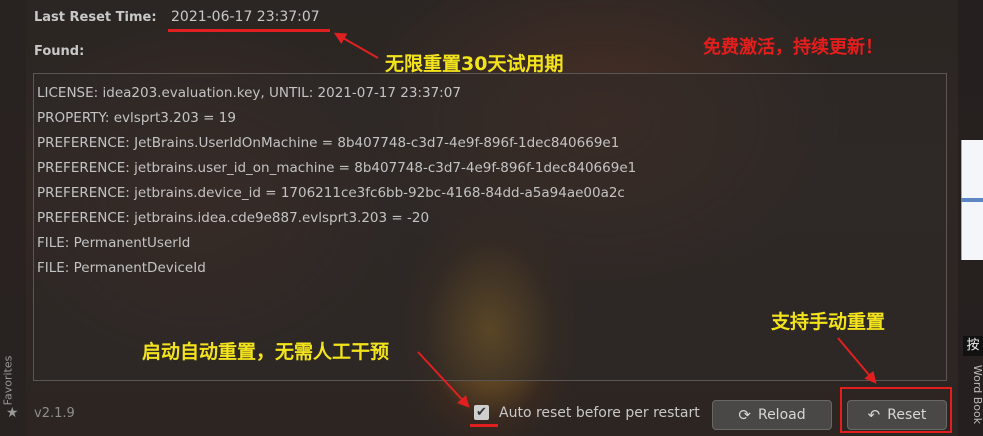 This screenshot has height=436, width=983. I want to click on last-reset-value: 2021-06-17 23:37:07, so click(245, 17).